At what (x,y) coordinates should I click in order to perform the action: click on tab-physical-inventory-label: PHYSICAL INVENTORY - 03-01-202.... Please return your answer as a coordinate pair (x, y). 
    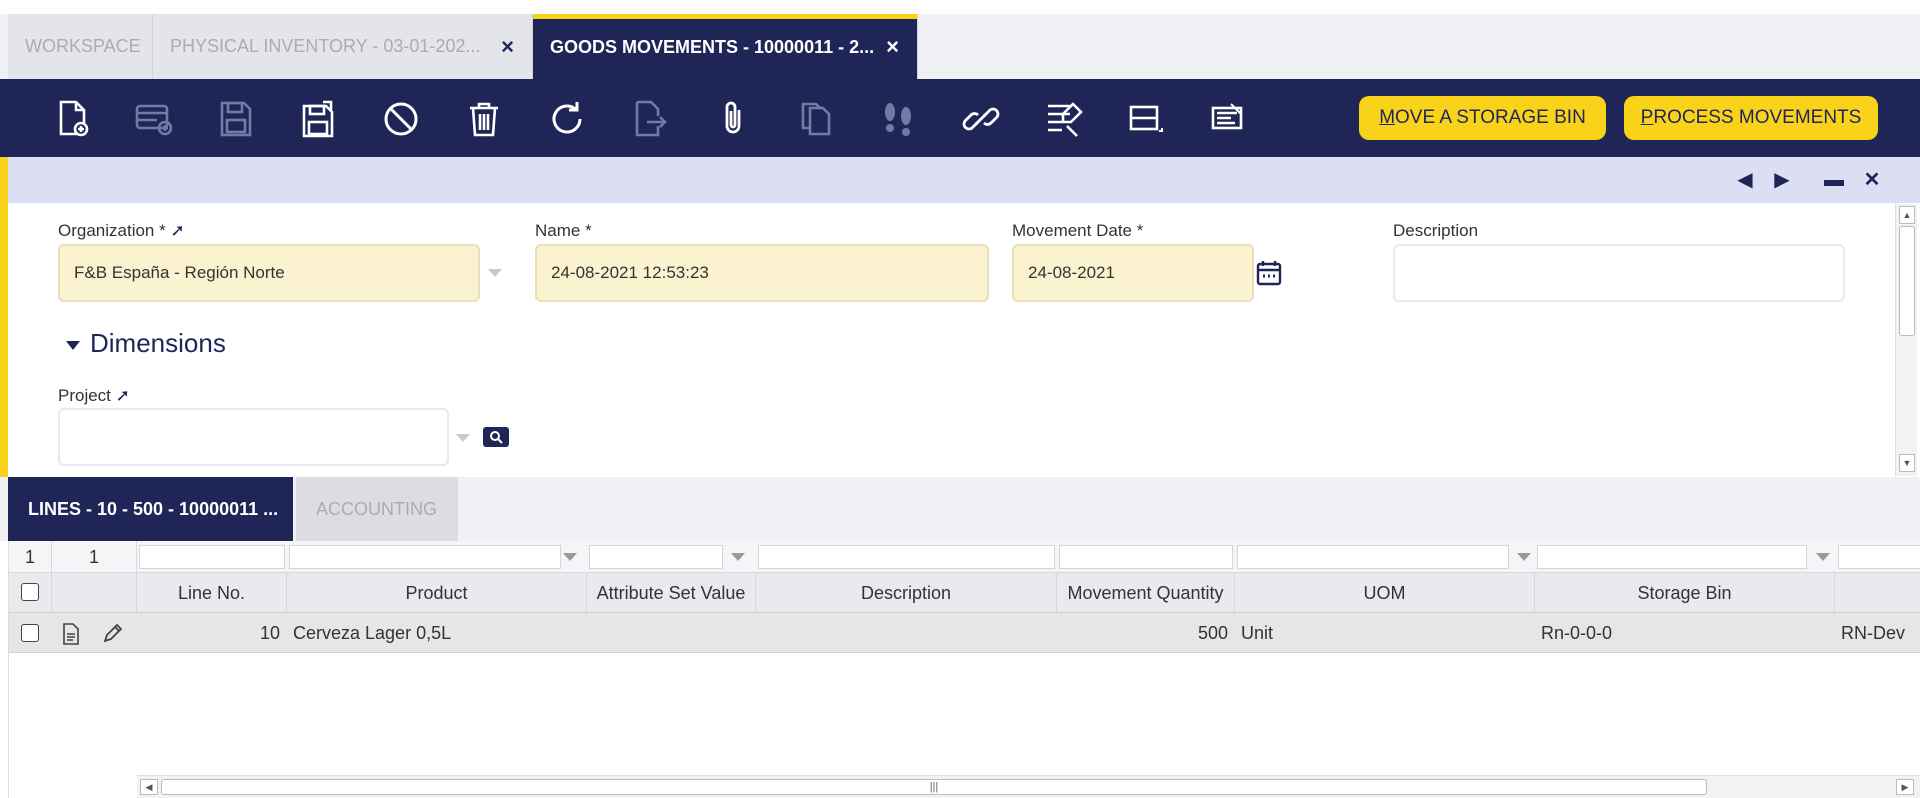
    Looking at the image, I should click on (325, 46).